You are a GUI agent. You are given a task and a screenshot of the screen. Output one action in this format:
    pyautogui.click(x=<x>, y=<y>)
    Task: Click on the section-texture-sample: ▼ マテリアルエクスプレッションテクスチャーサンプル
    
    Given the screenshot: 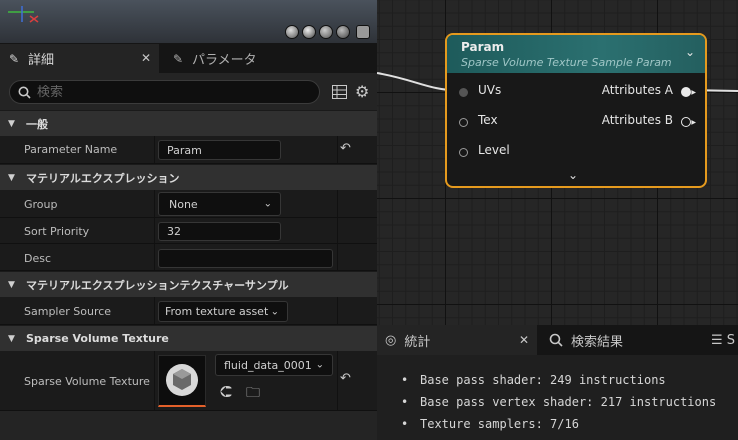 What is the action you would take?
    pyautogui.click(x=188, y=284)
    